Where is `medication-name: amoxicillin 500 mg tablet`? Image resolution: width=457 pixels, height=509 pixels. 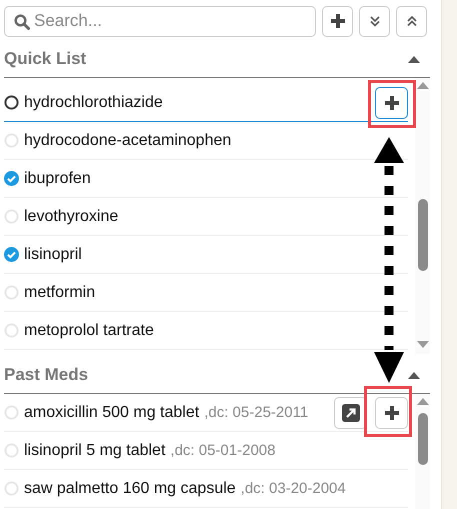 medication-name: amoxicillin 500 mg tablet is located at coordinates (112, 413).